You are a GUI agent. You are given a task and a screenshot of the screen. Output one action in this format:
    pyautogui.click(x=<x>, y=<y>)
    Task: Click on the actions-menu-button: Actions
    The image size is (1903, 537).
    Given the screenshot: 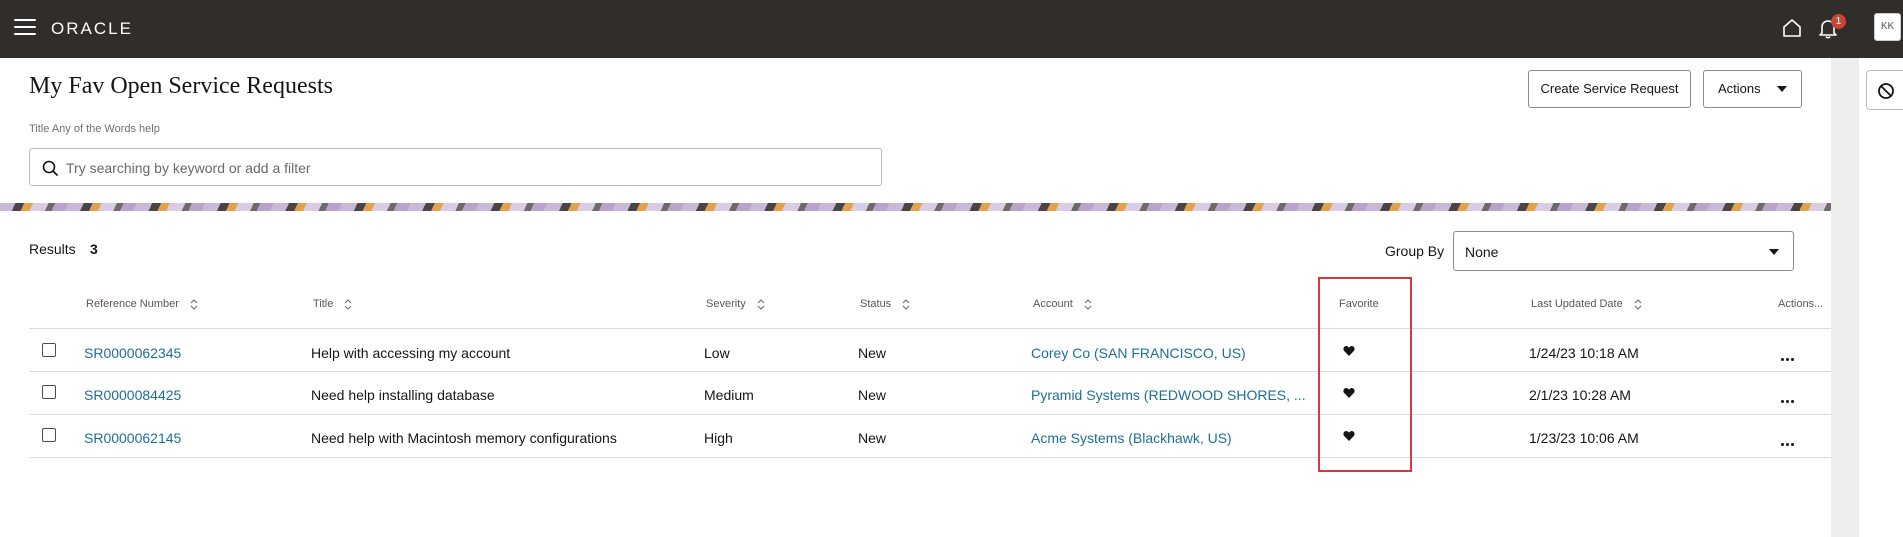 What is the action you would take?
    pyautogui.click(x=1752, y=89)
    